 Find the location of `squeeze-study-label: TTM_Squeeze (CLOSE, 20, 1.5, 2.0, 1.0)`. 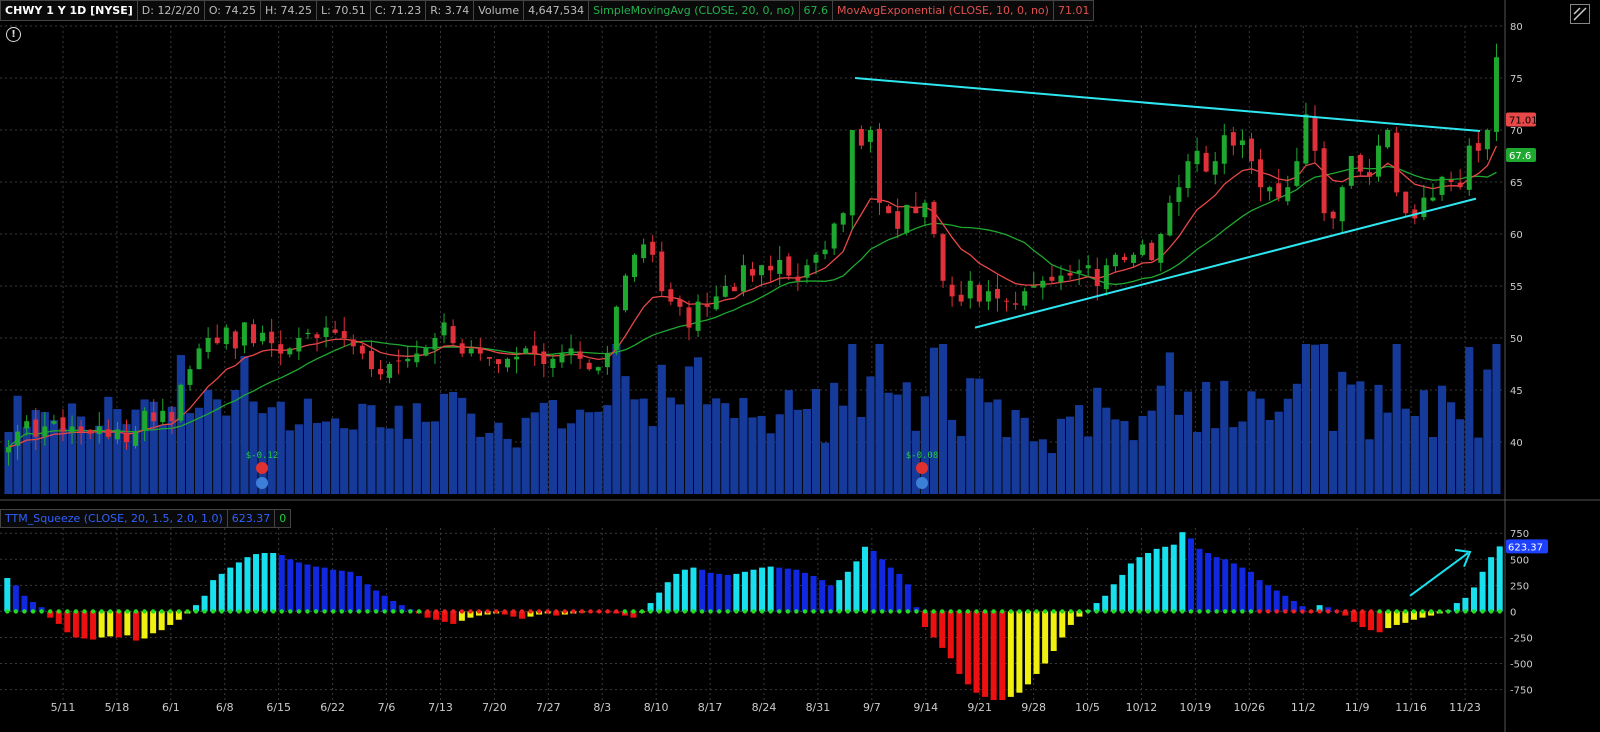

squeeze-study-label: TTM_Squeeze (CLOSE, 20, 1.5, 2.0, 1.0) is located at coordinates (114, 518).